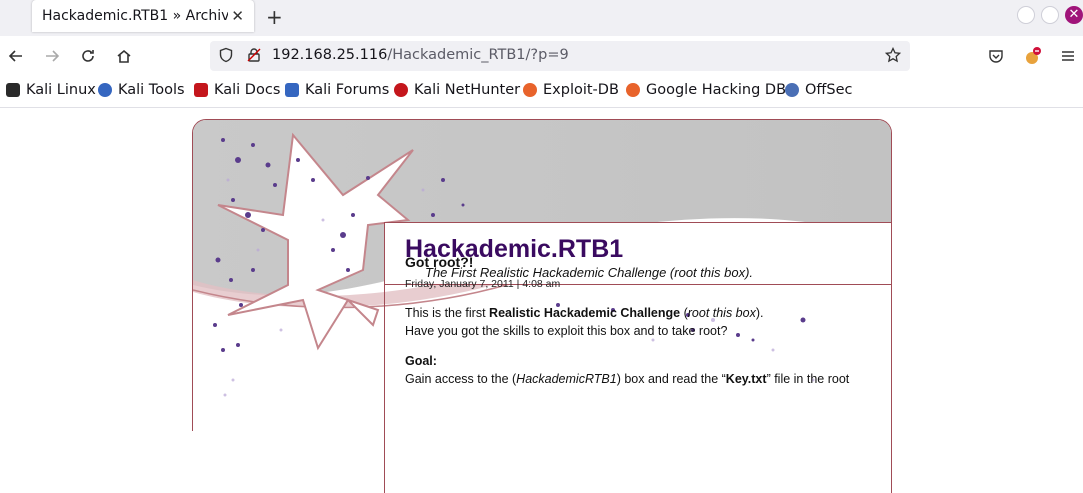  I want to click on goal-label: Goal:, so click(421, 361).